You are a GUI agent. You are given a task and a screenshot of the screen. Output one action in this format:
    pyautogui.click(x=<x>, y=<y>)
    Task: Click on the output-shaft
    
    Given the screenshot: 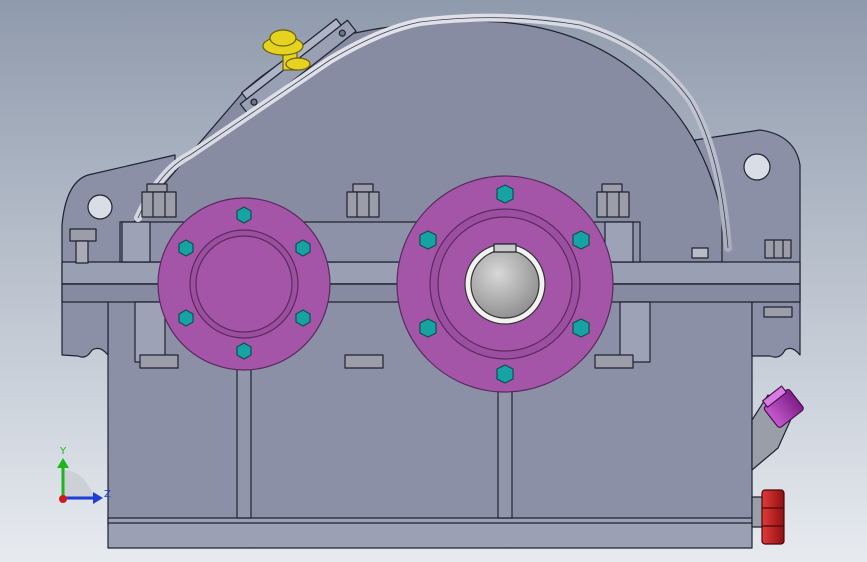 What is the action you would take?
    pyautogui.click(x=505, y=284)
    